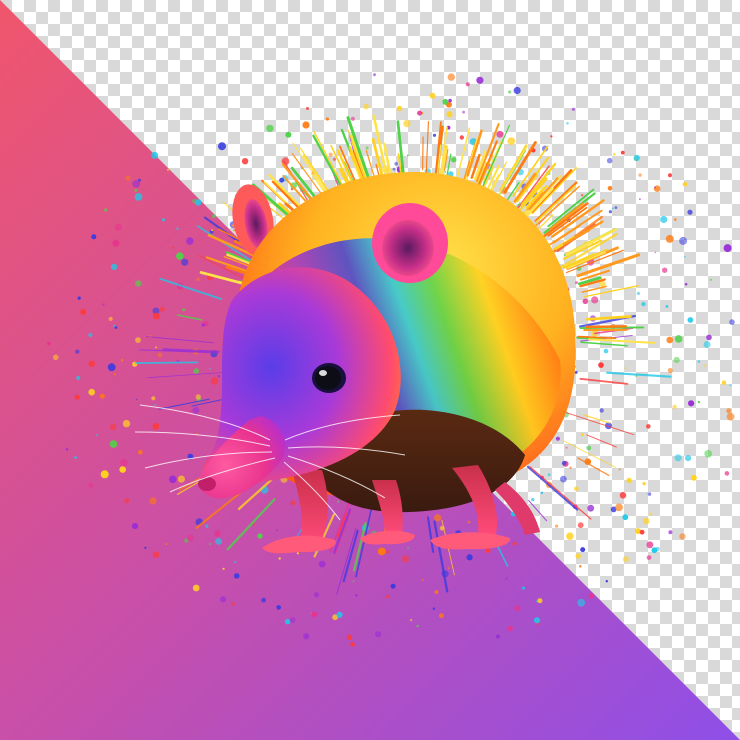  Describe the element at coordinates (423, 153) in the screenshot. I see `bristle` at that location.